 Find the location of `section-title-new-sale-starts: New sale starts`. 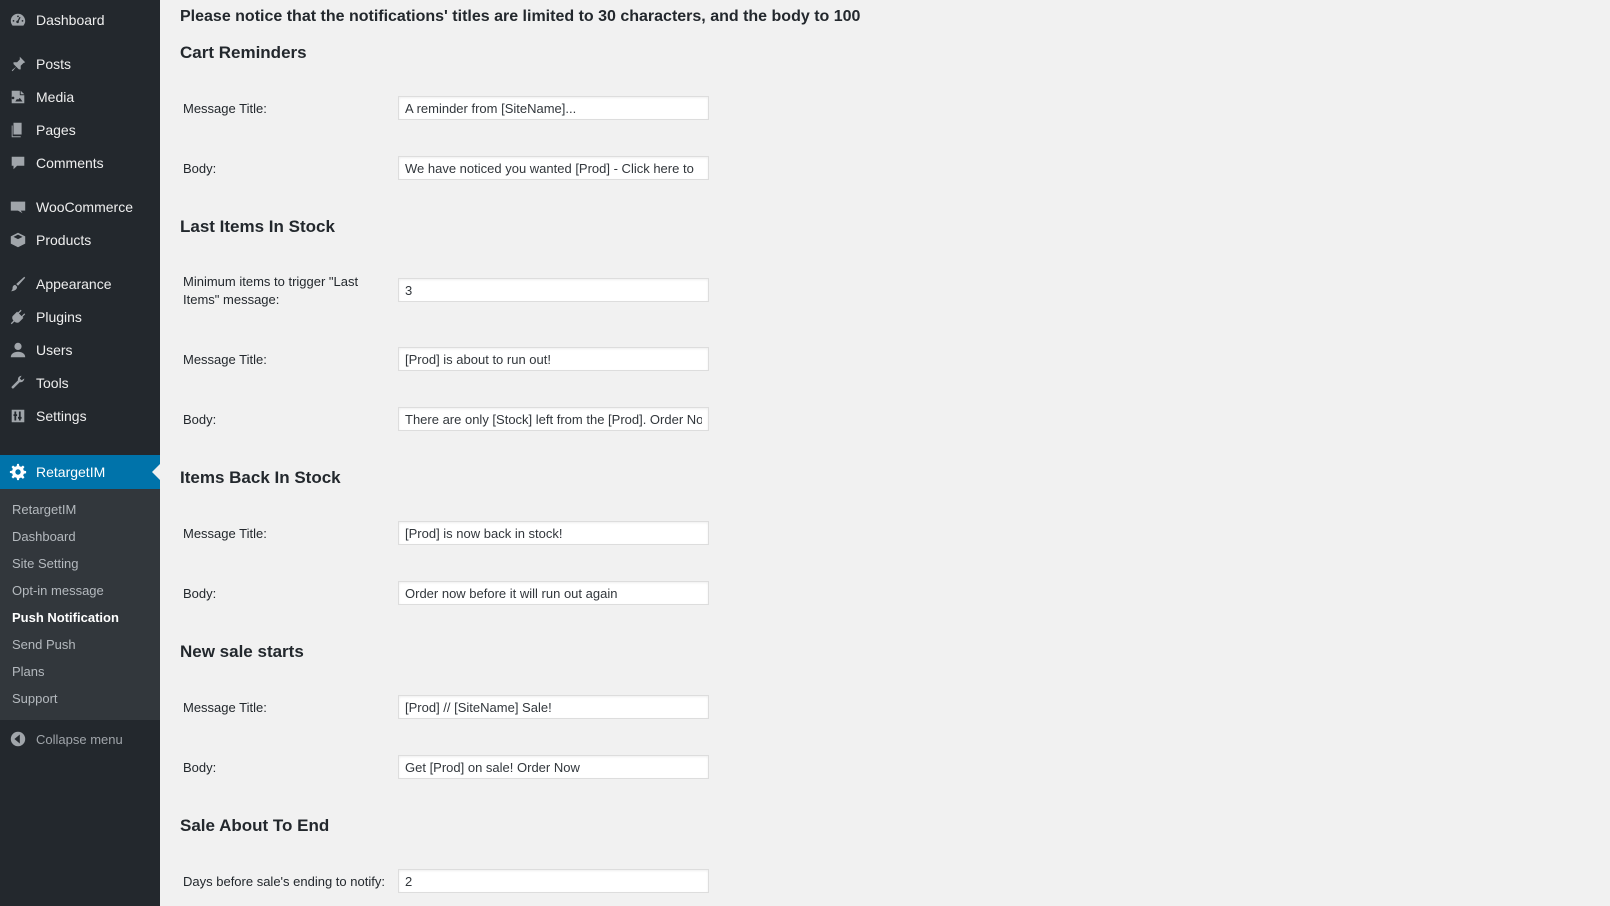

section-title-new-sale-starts: New sale starts is located at coordinates (242, 651).